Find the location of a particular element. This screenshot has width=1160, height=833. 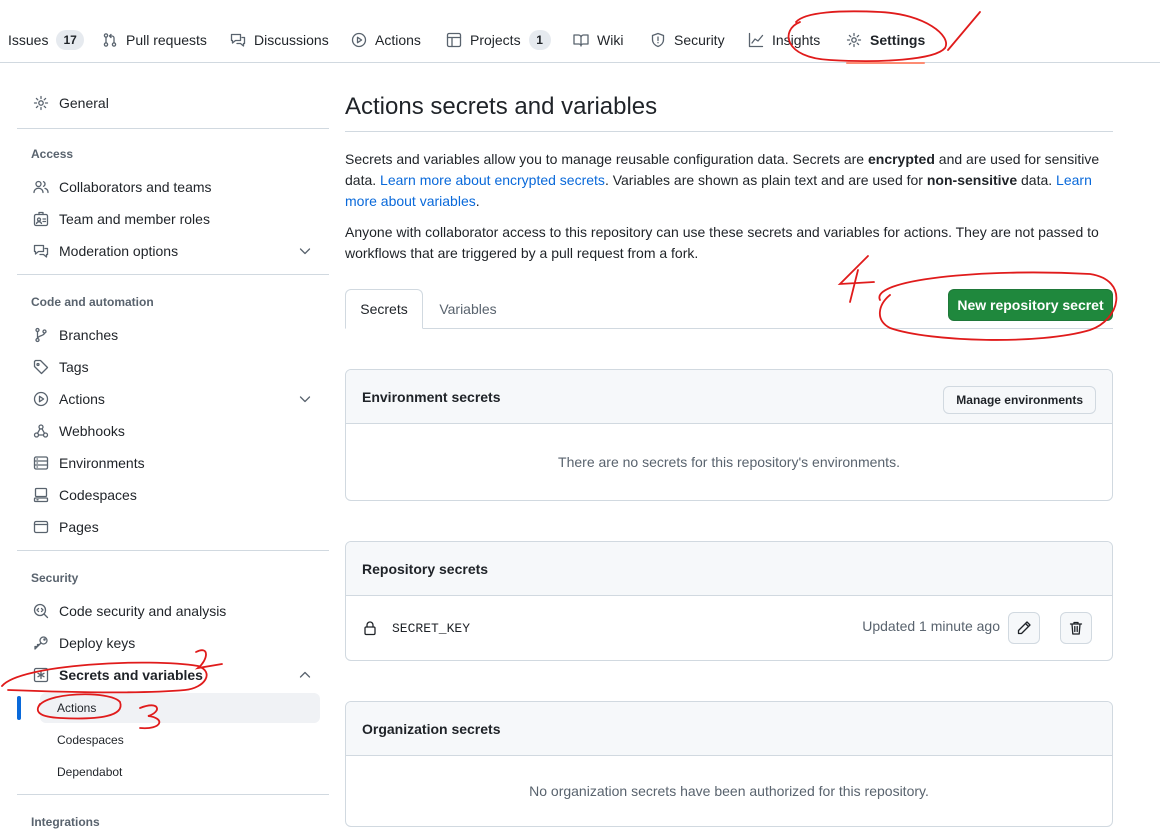

browser-icon is located at coordinates (41, 527).